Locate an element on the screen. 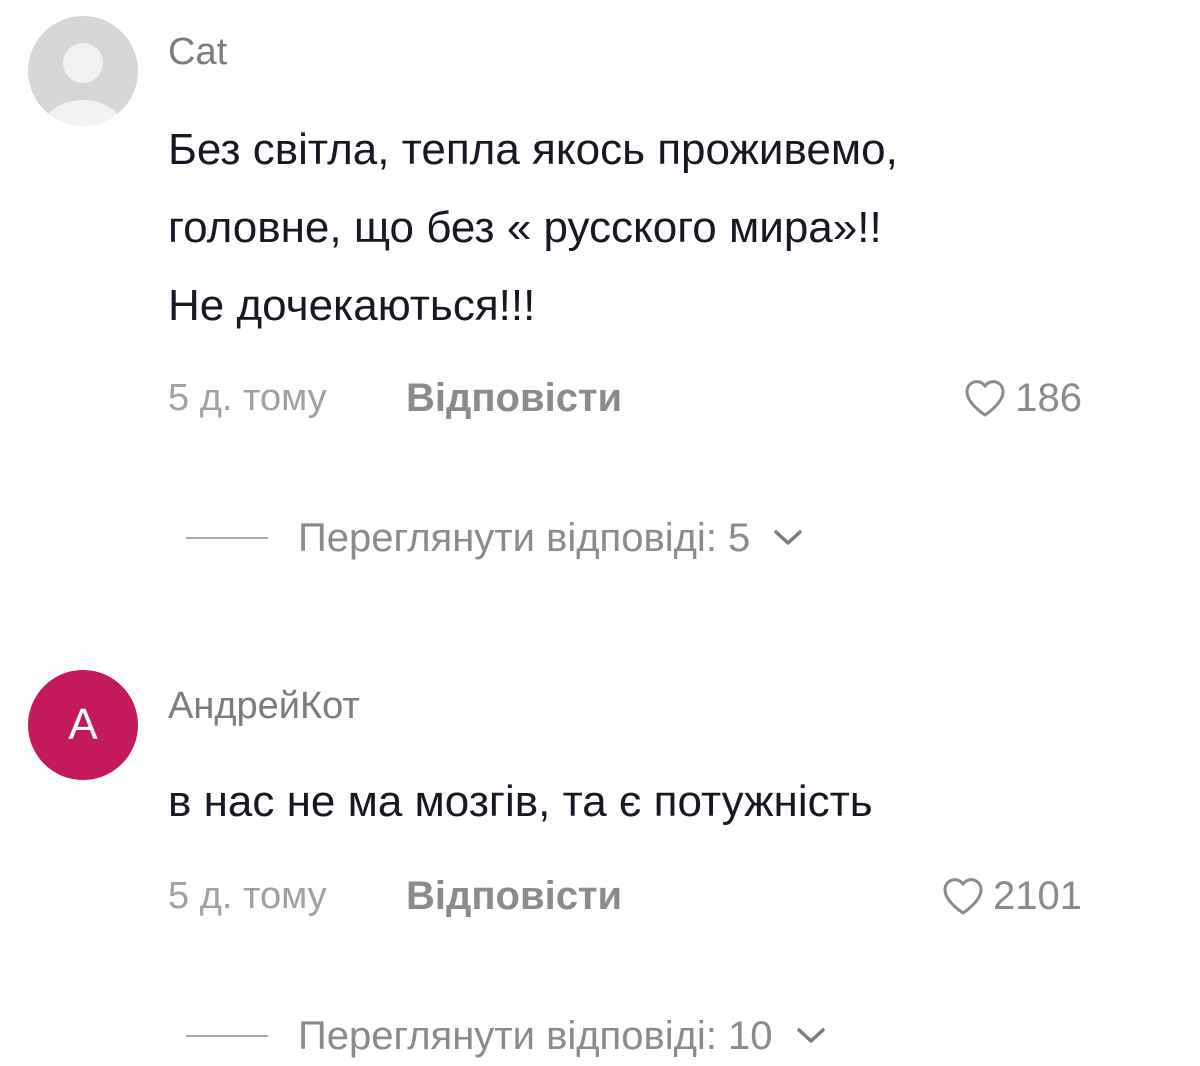 The image size is (1200, 1066). view-replies-button: Переглянути відповіді: 5 is located at coordinates (495, 538).